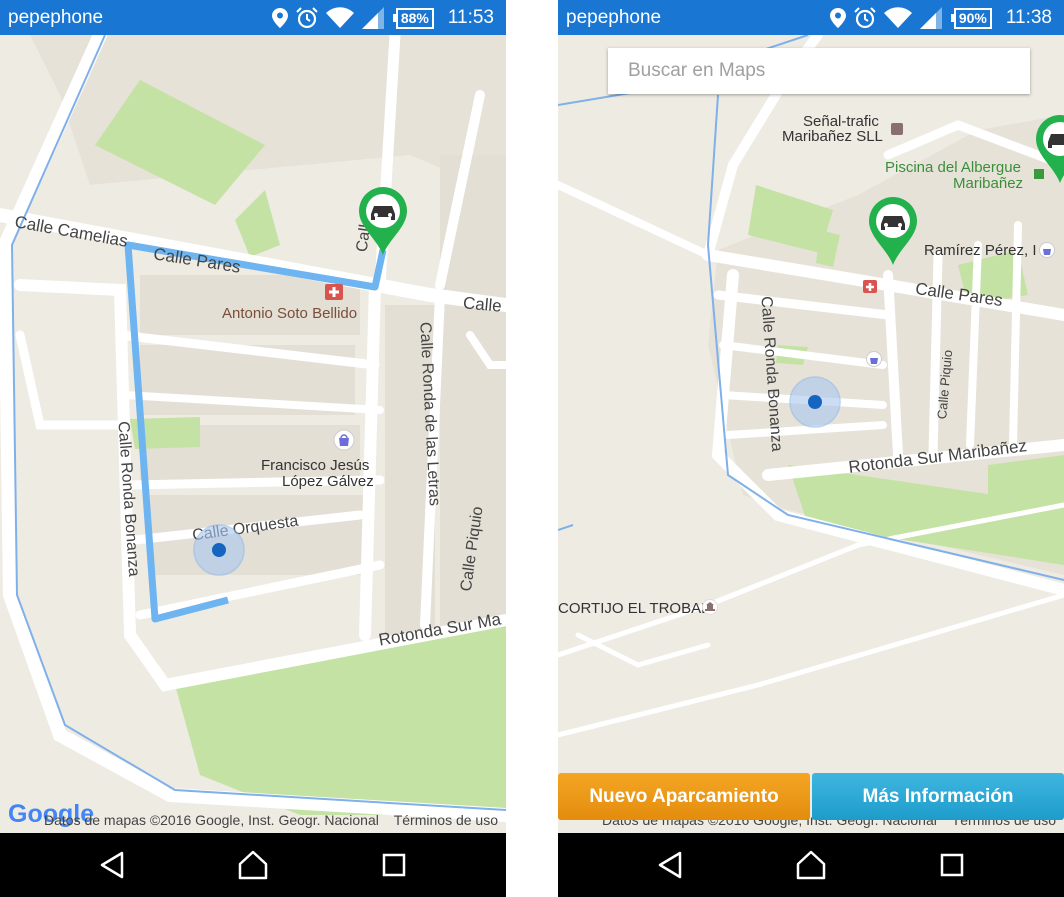  I want to click on poi-cortijo-label: CORTIJO EL TROBAL, so click(633, 608).